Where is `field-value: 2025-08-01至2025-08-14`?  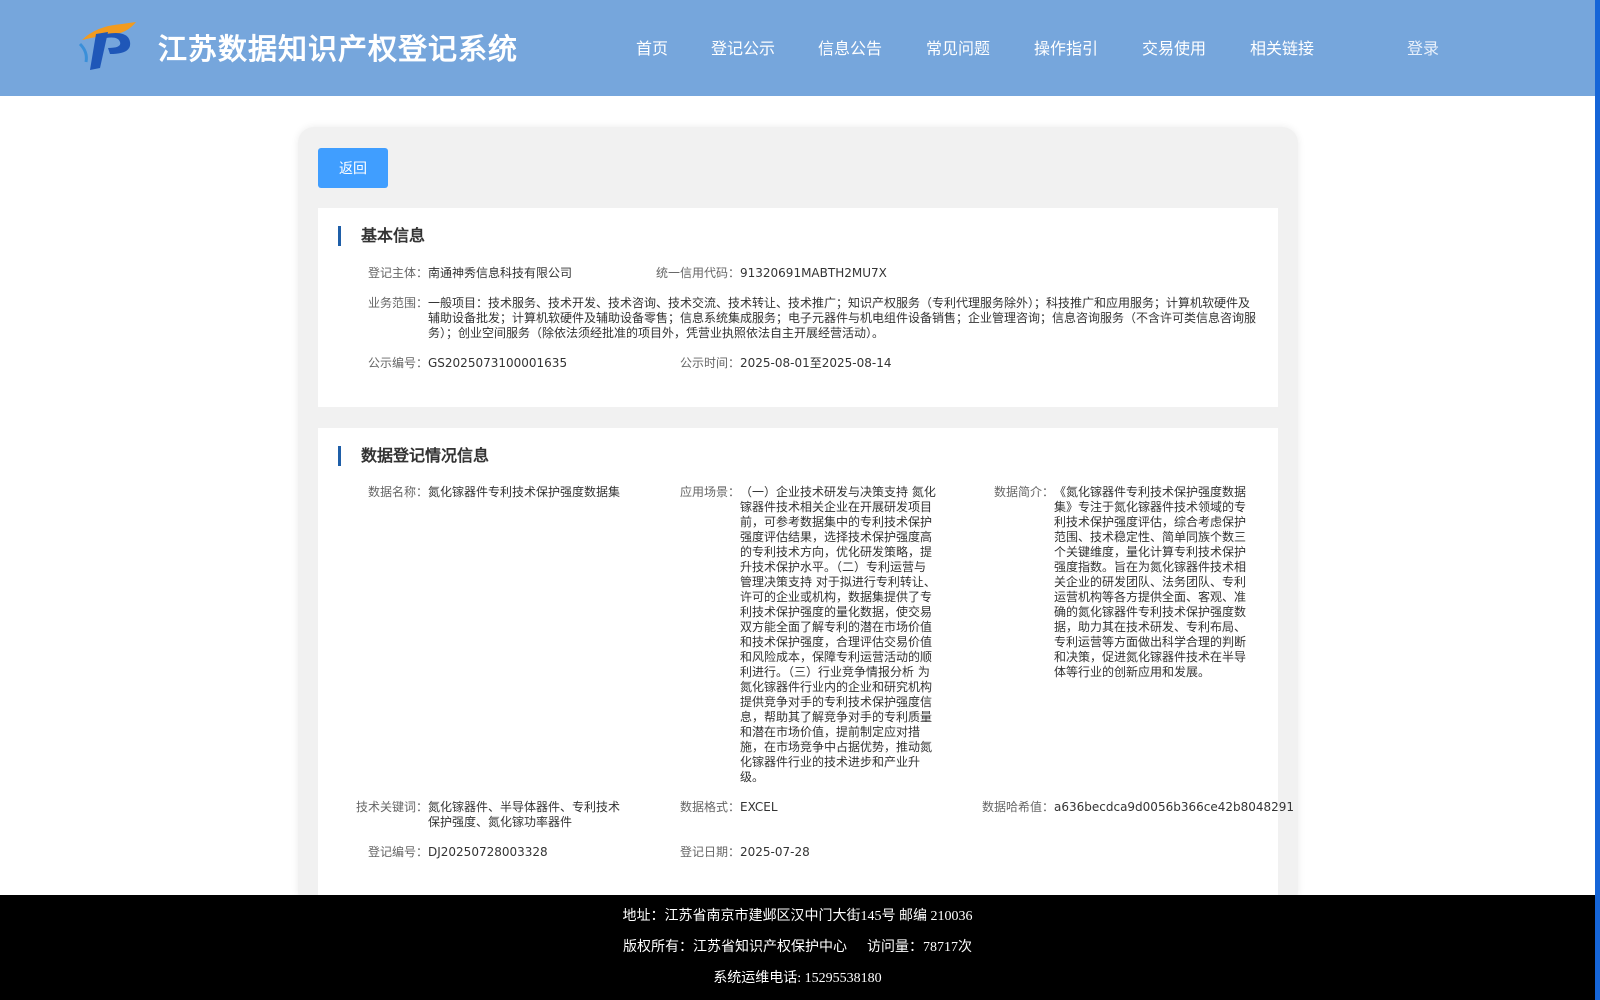 field-value: 2025-08-01至2025-08-14 is located at coordinates (816, 363).